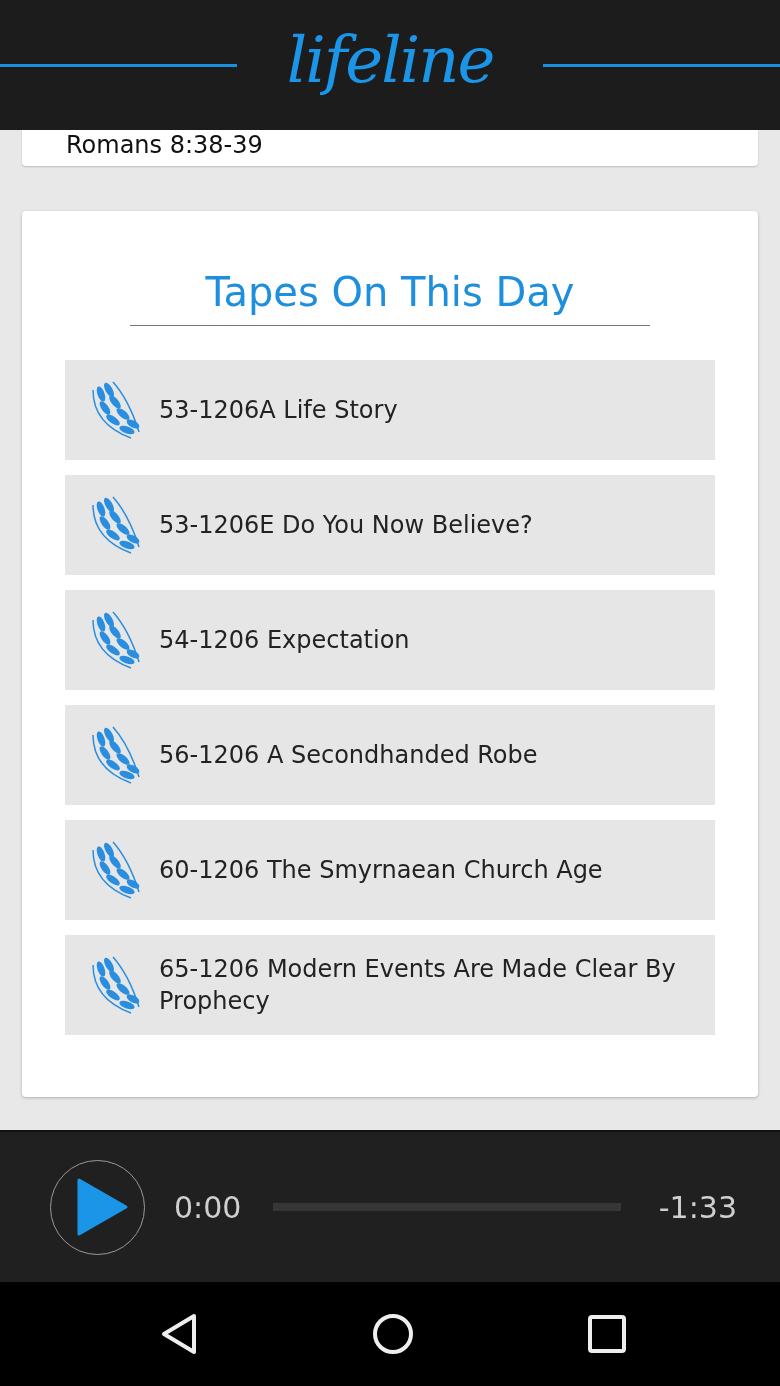 The height and width of the screenshot is (1386, 780). Describe the element at coordinates (697, 1207) in the screenshot. I see `remaining-time: -1:33` at that location.